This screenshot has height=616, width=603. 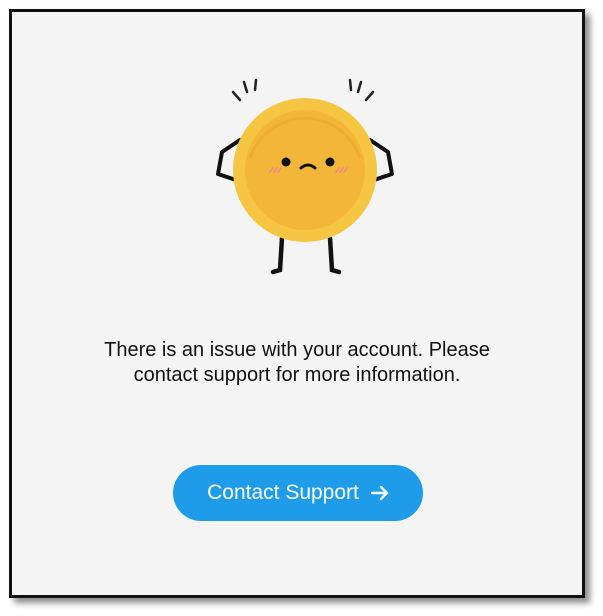 What do you see at coordinates (330, 162) in the screenshot?
I see `eye-right` at bounding box center [330, 162].